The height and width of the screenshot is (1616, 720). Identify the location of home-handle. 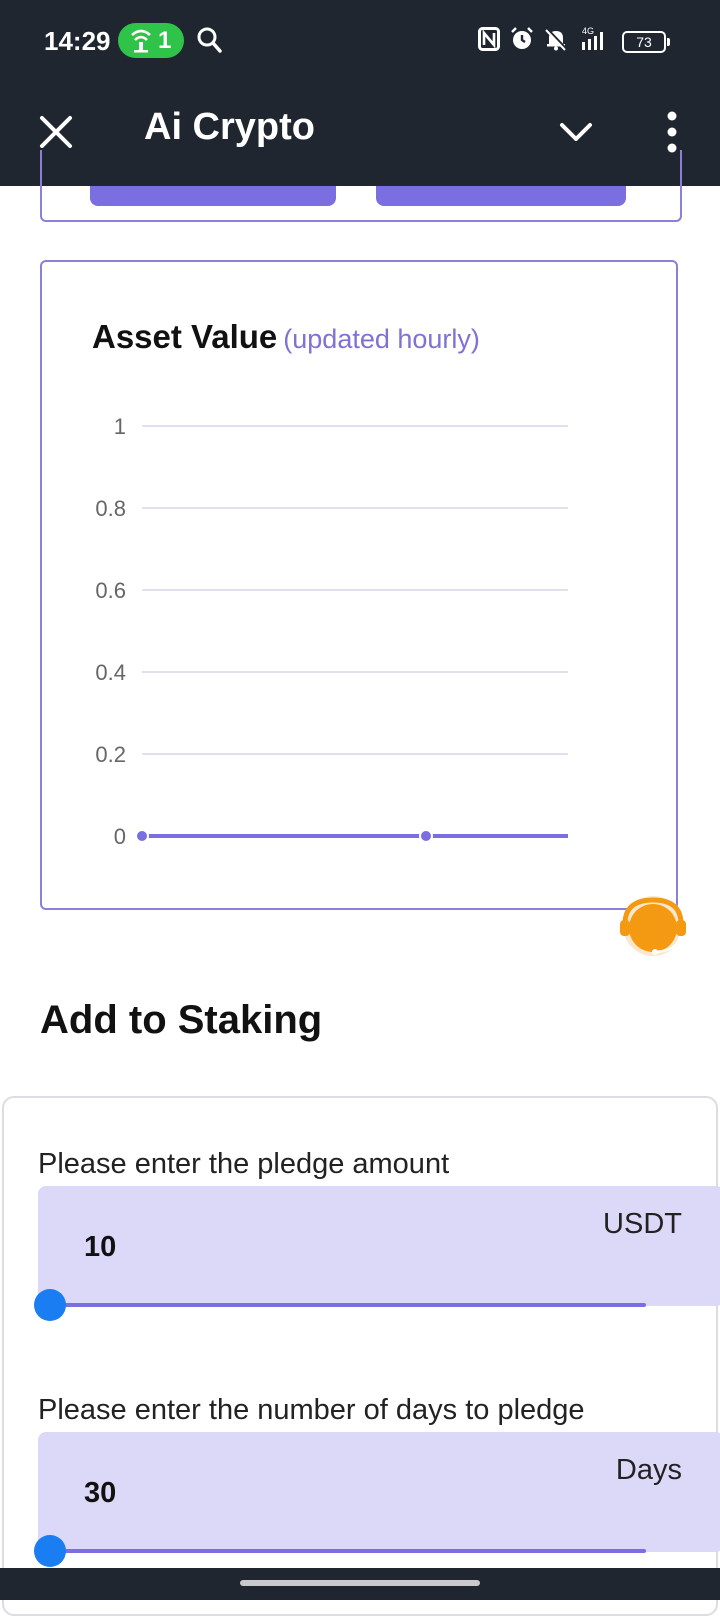
(360, 1583).